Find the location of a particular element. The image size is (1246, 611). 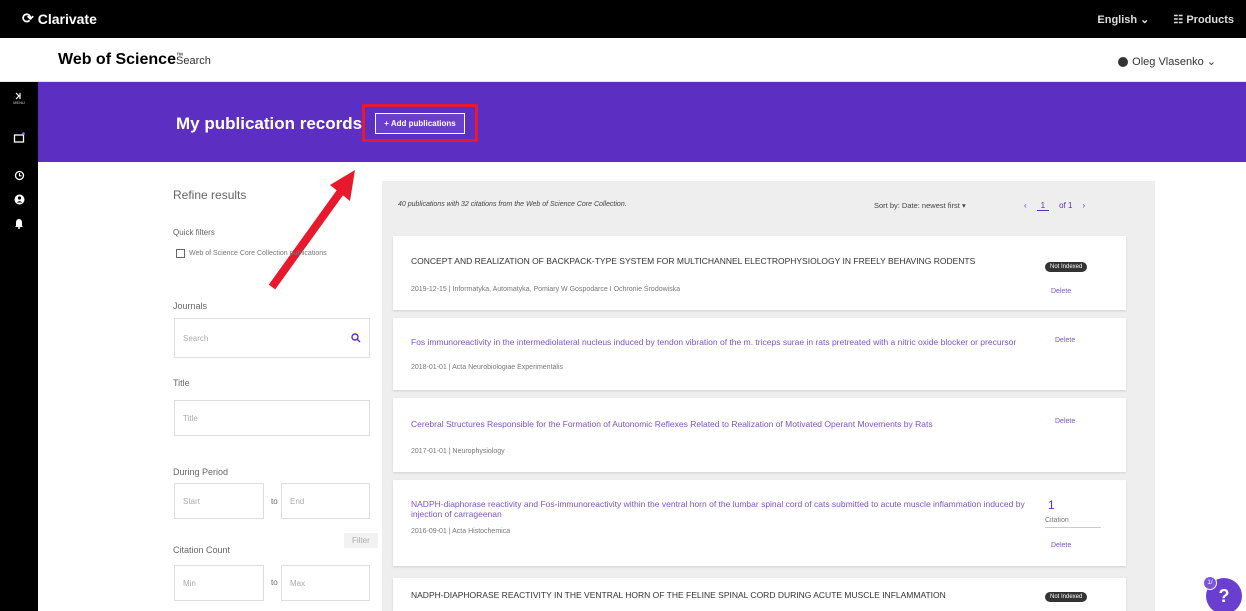

user-name: Oleg Vlasenko ⌄ is located at coordinates (1174, 62).